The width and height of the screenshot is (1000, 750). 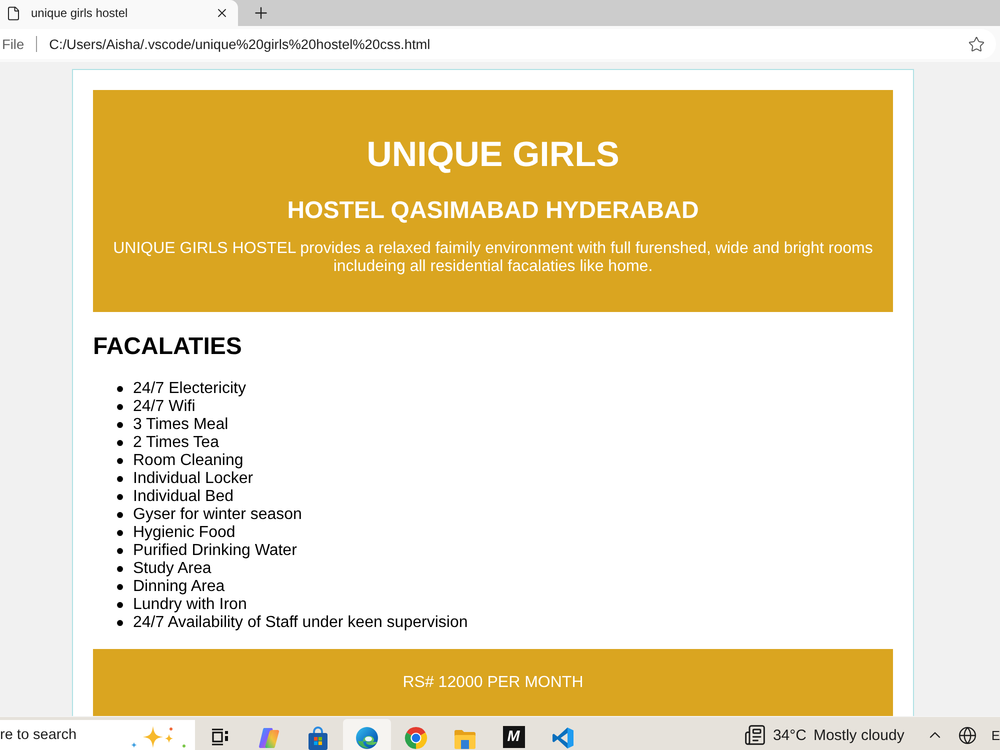 What do you see at coordinates (513, 737) in the screenshot?
I see `letter-tile: M` at bounding box center [513, 737].